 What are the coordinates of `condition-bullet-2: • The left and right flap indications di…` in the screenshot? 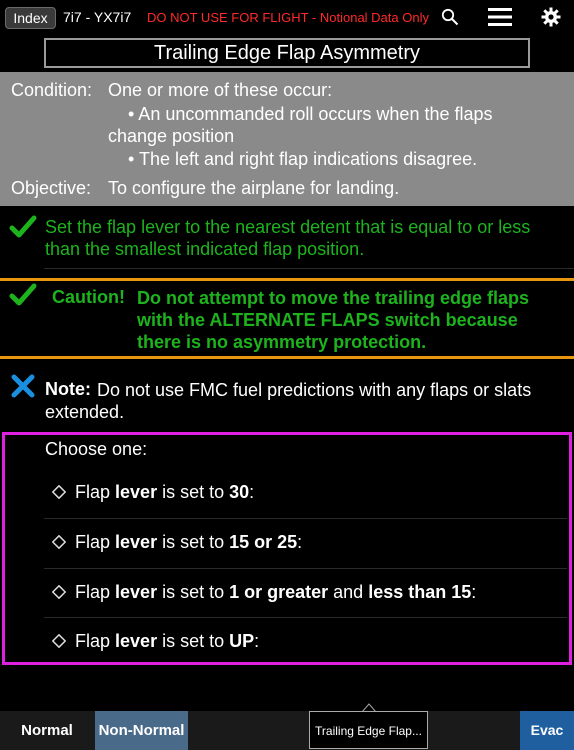 It's located at (303, 159).